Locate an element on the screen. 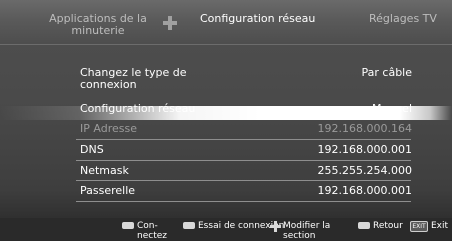 The image size is (452, 241). netmask-value: 255.255.254.000 is located at coordinates (364, 170).